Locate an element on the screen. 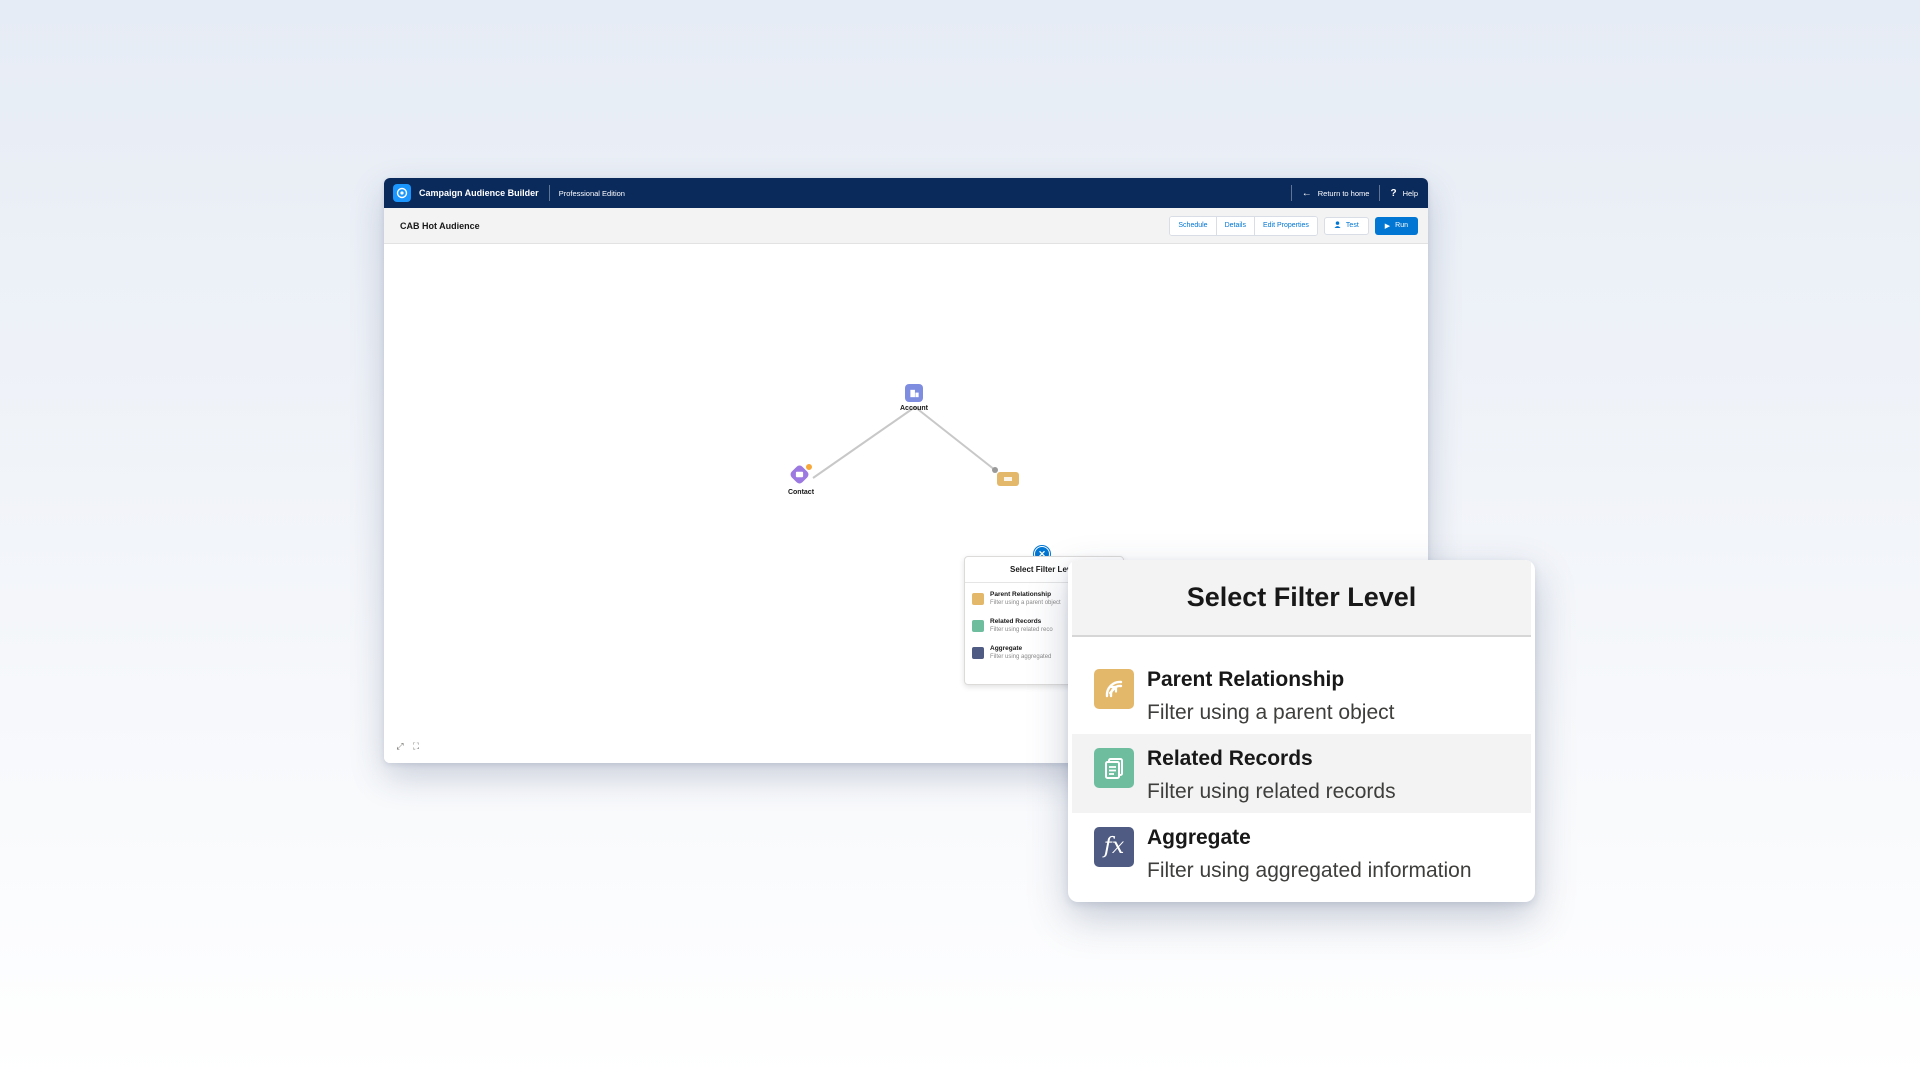 Image resolution: width=1920 pixels, height=1080 pixels. account-icon is located at coordinates (914, 393).